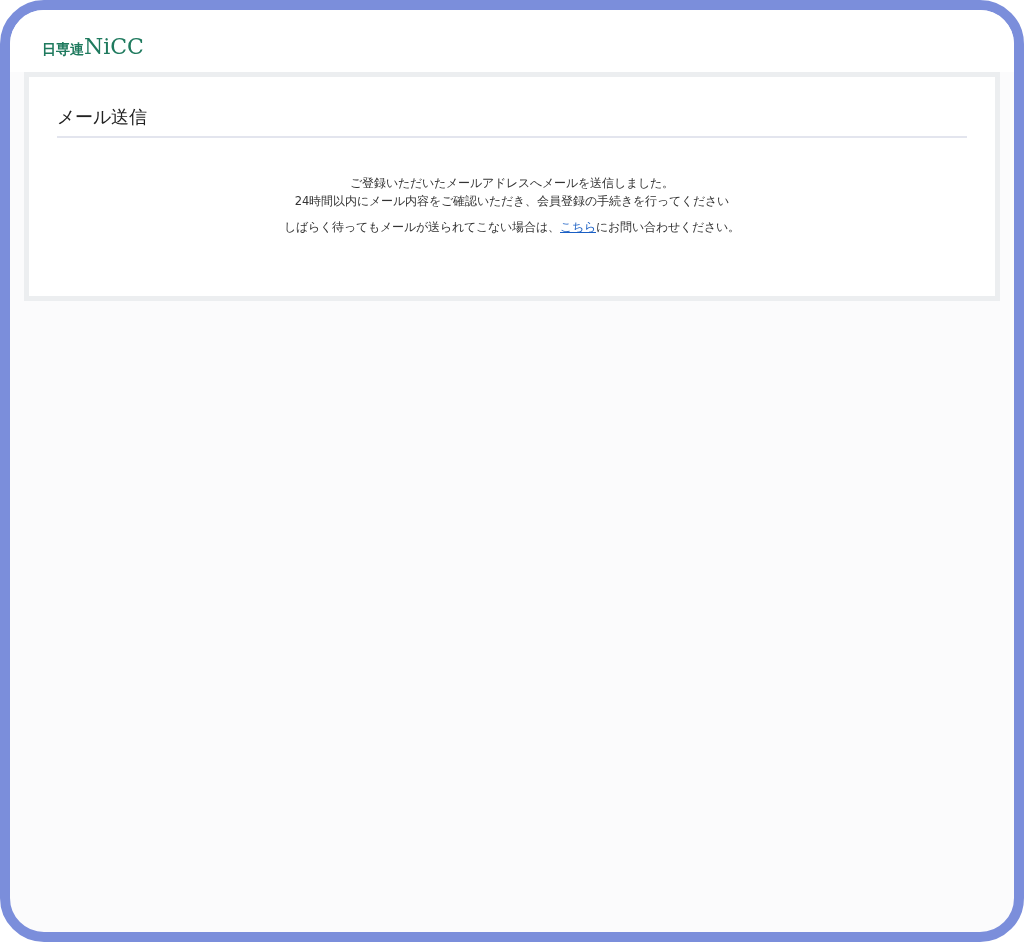 The image size is (1024, 942). What do you see at coordinates (578, 227) in the screenshot?
I see `contact-link: こちら` at bounding box center [578, 227].